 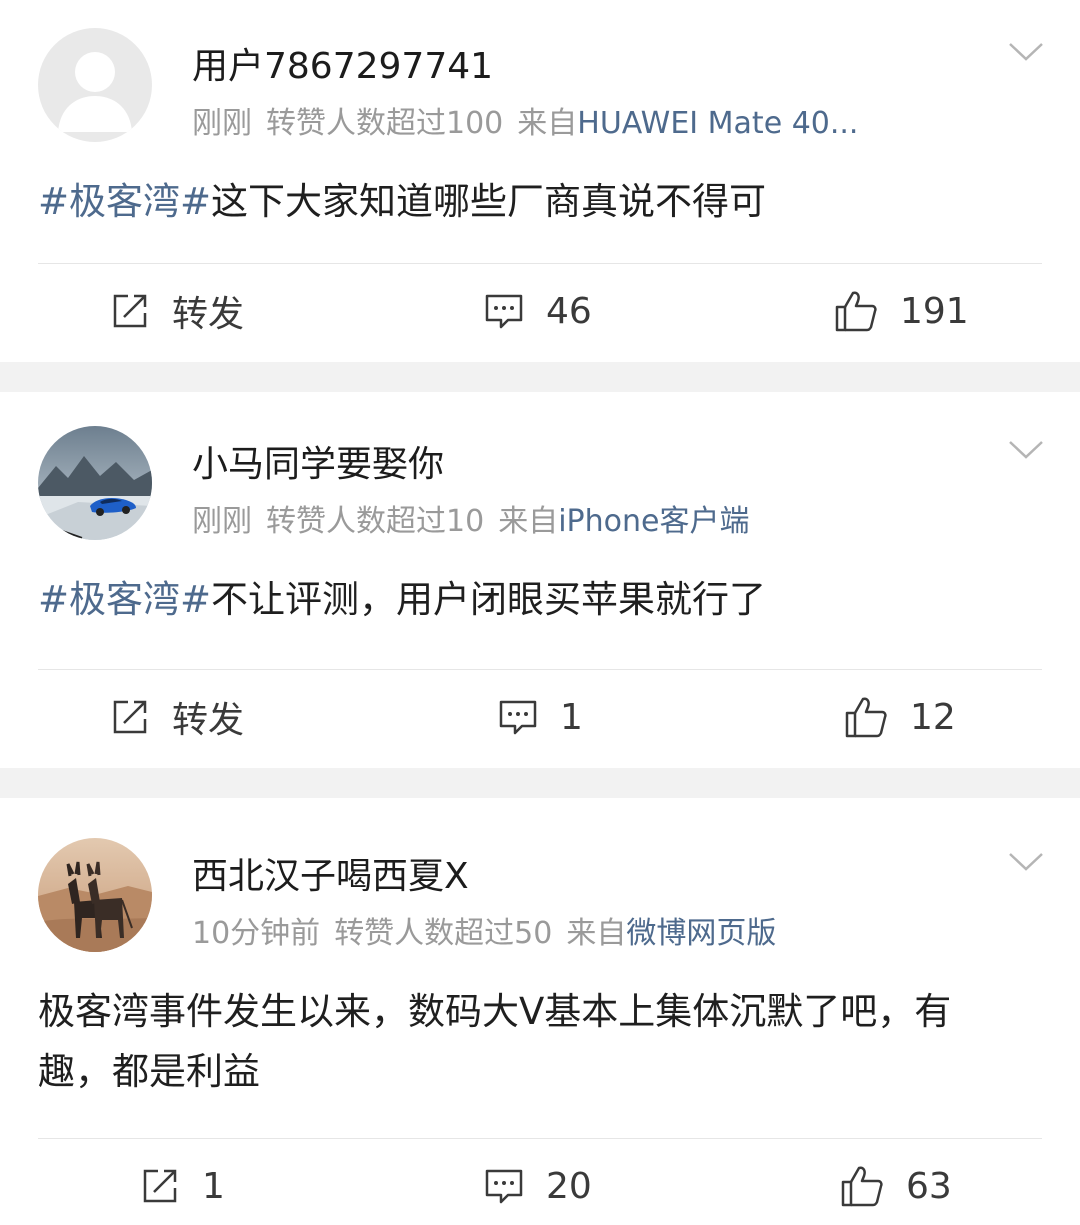 I want to click on comment-count: 46, so click(x=569, y=311).